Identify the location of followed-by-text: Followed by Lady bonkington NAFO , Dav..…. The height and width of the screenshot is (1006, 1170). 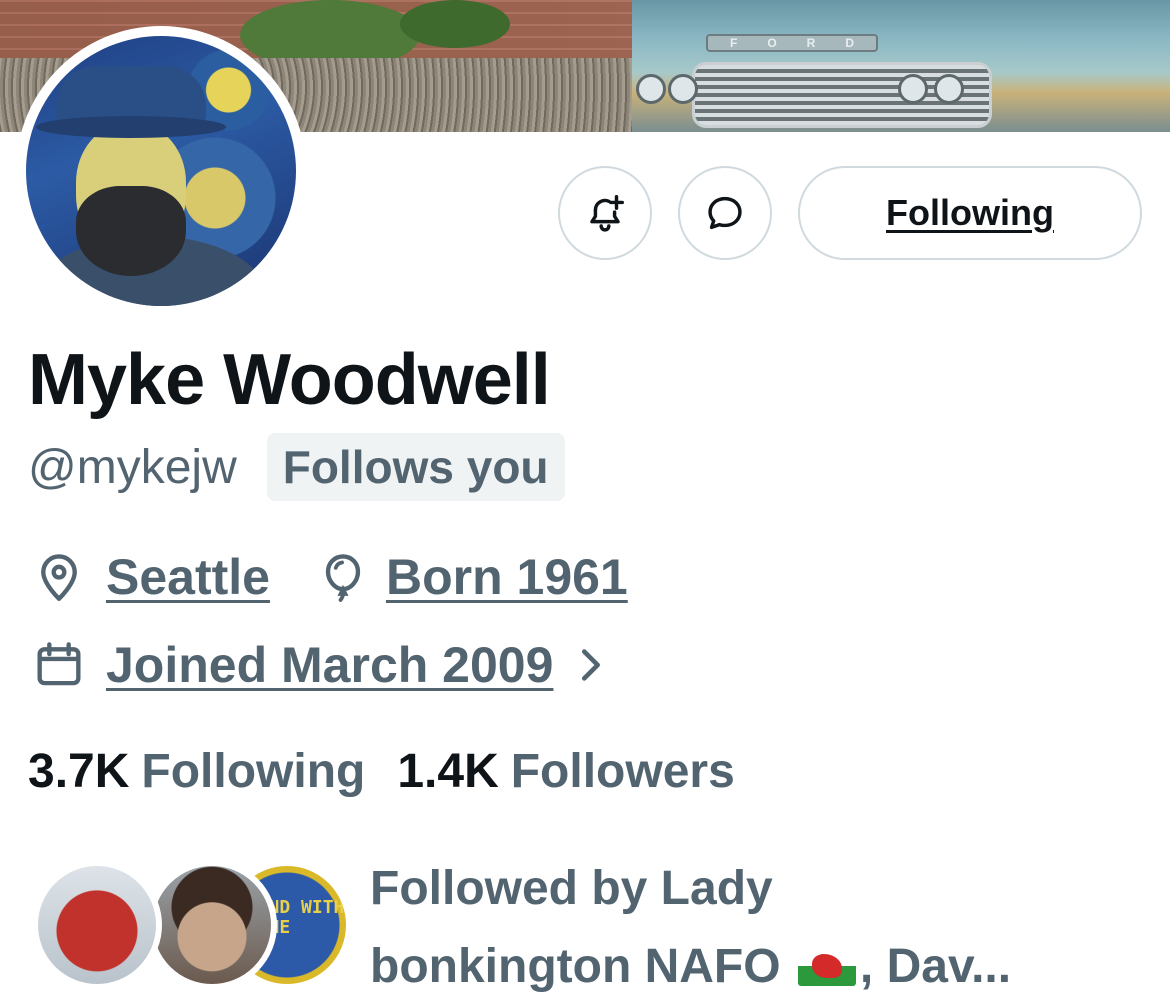
(765, 928).